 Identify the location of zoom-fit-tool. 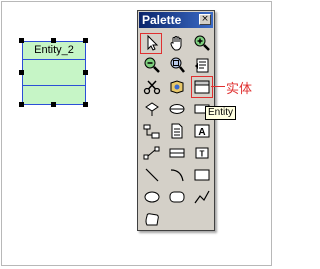
(177, 65).